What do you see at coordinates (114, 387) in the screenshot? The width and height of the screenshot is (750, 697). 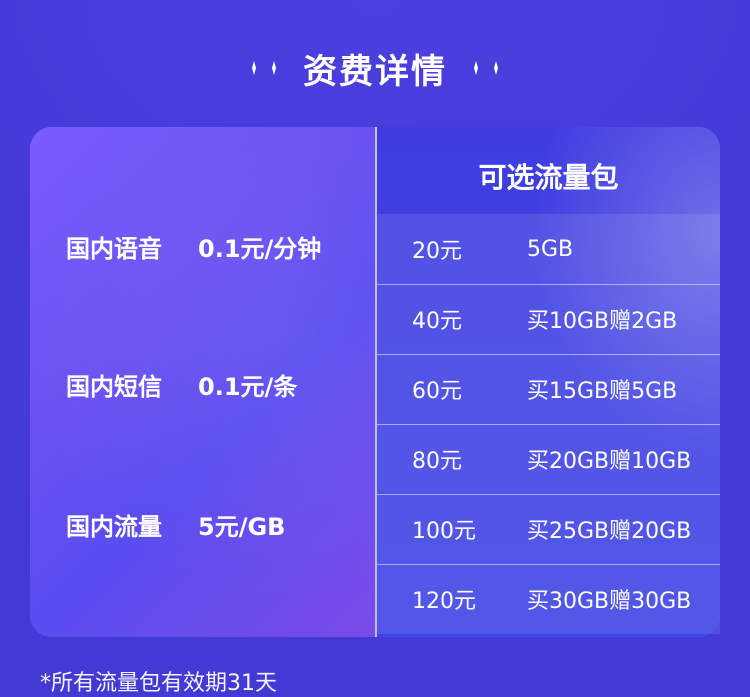 I see `rate-name: 国内短信` at bounding box center [114, 387].